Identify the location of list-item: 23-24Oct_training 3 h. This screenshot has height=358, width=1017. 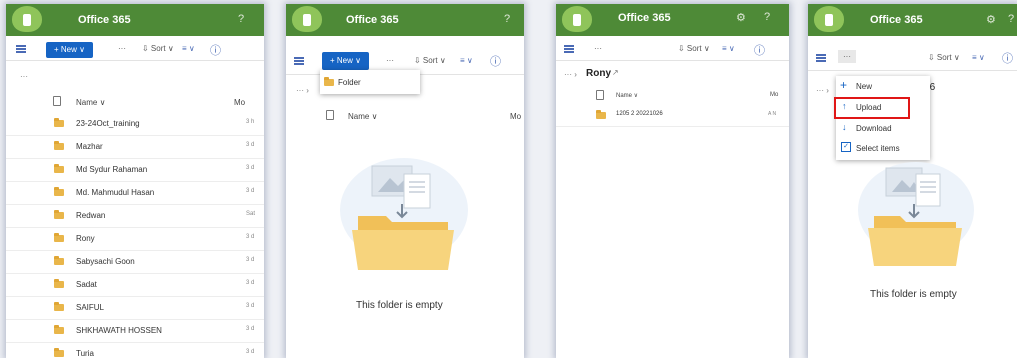
(135, 124).